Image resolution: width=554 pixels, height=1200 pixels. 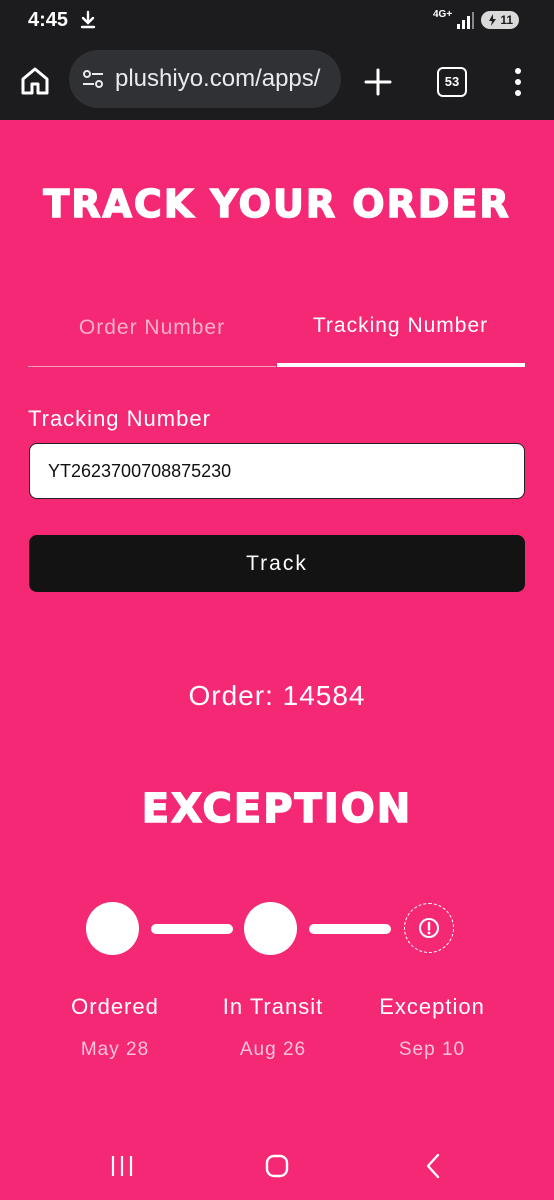 I want to click on step-exception-marker, so click(x=429, y=928).